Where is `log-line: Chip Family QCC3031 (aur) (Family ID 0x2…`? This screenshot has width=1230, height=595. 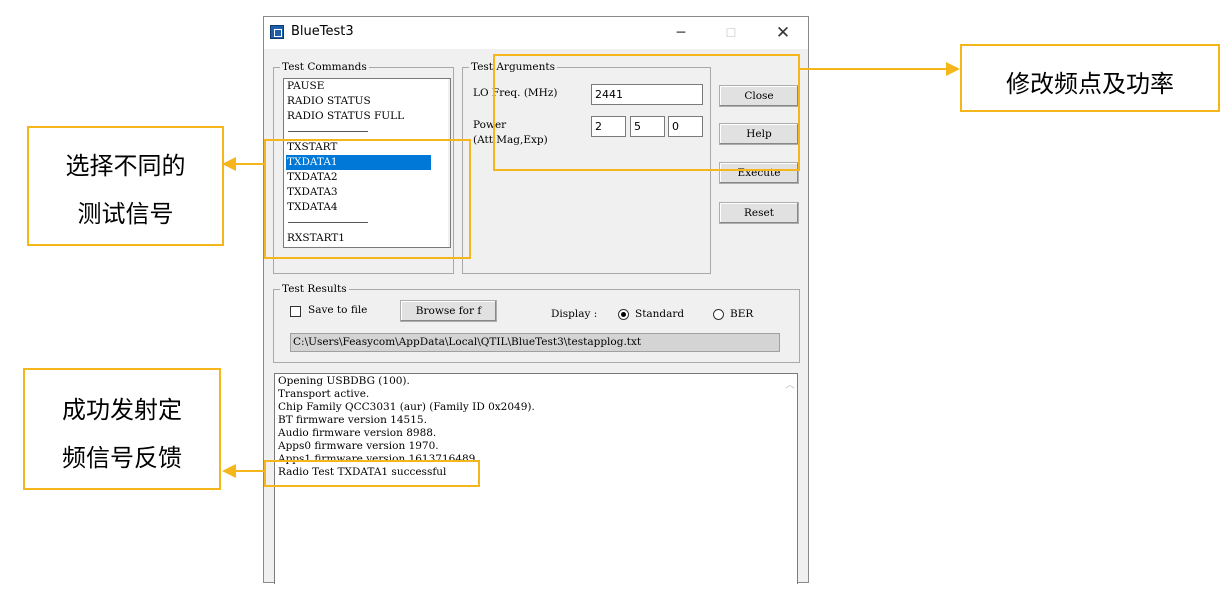
log-line: Chip Family QCC3031 (aur) (Family ID 0x2… is located at coordinates (406, 407).